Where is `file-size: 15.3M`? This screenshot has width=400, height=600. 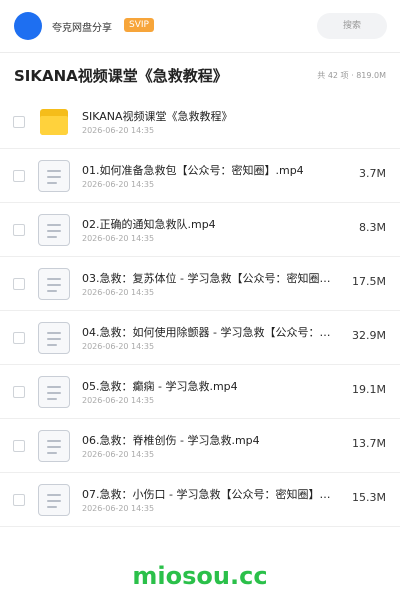
file-size: 15.3M is located at coordinates (369, 497).